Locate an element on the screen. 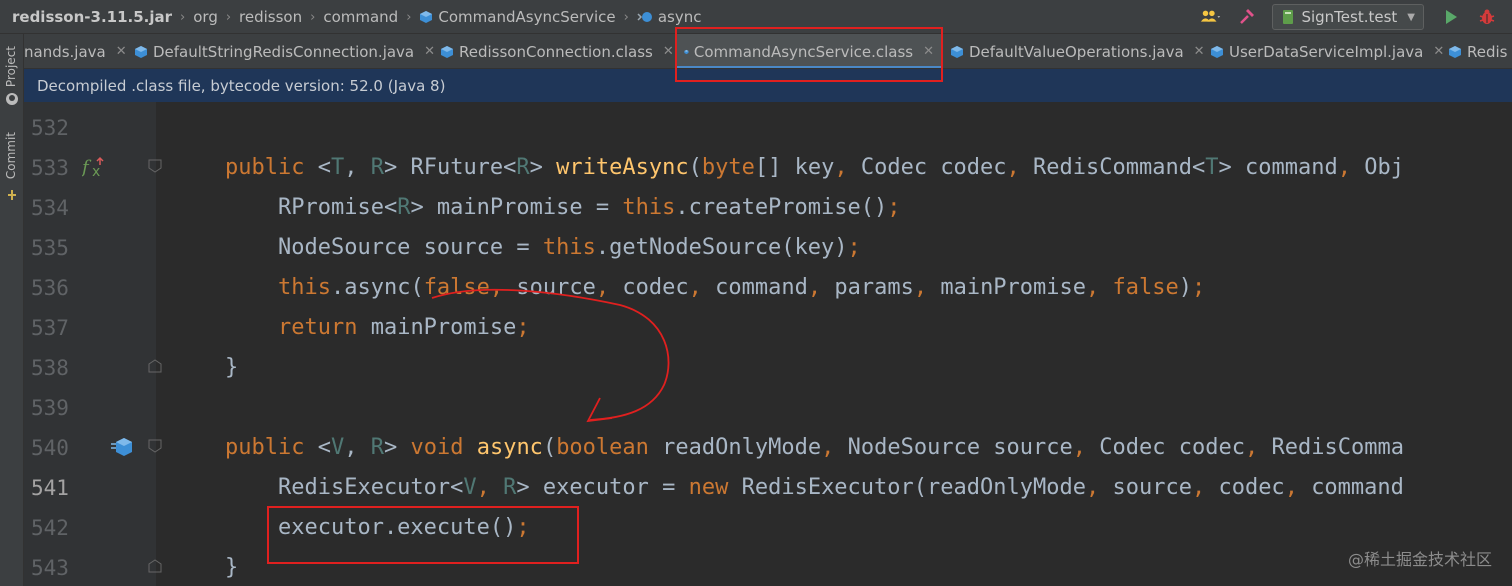 Image resolution: width=1512 pixels, height=586 pixels. debug-bug-icon is located at coordinates (1487, 17).